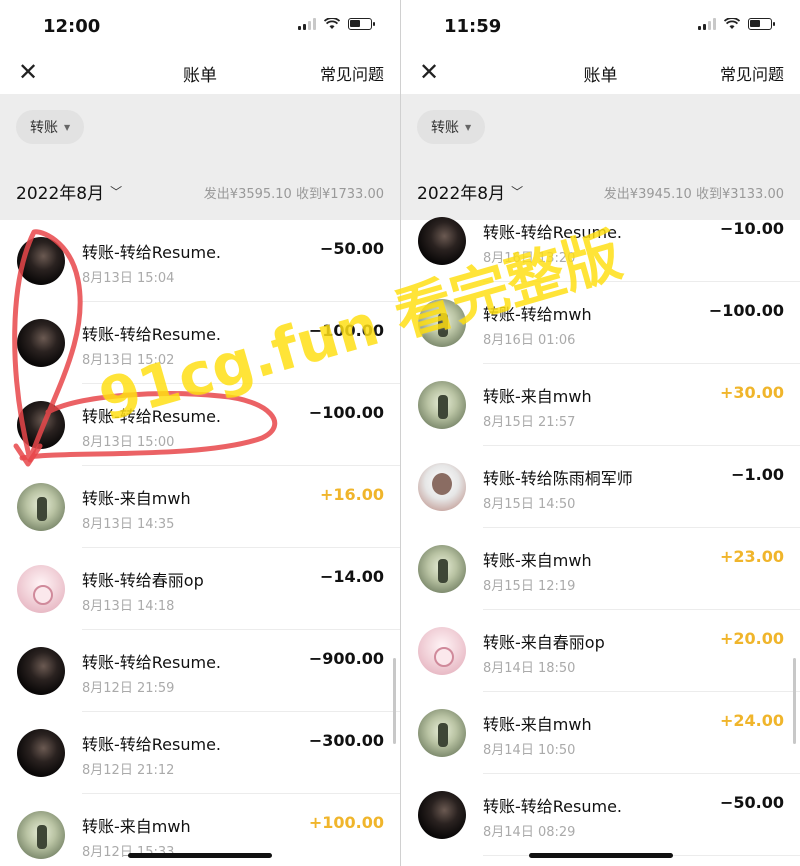 This screenshot has width=800, height=866. I want to click on transaction-time: 8月16日 13:20, so click(529, 258).